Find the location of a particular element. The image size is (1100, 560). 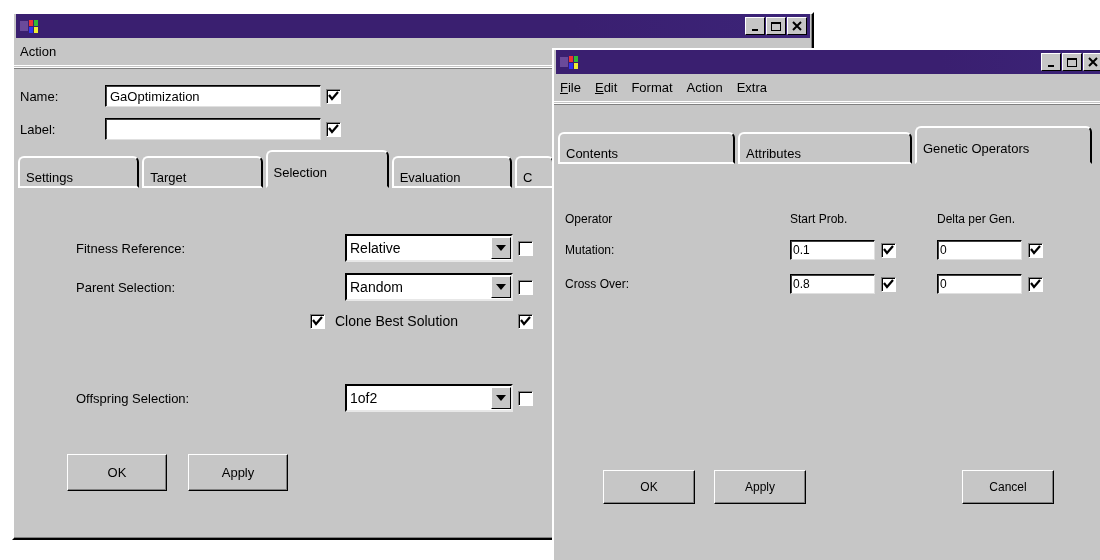

text-field: 0.1 is located at coordinates (832, 250).